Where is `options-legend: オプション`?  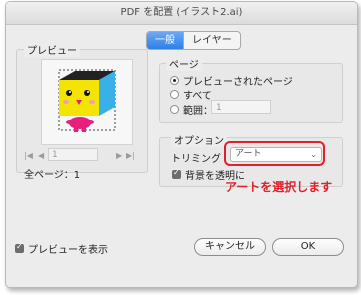 options-legend: オプション is located at coordinates (199, 139).